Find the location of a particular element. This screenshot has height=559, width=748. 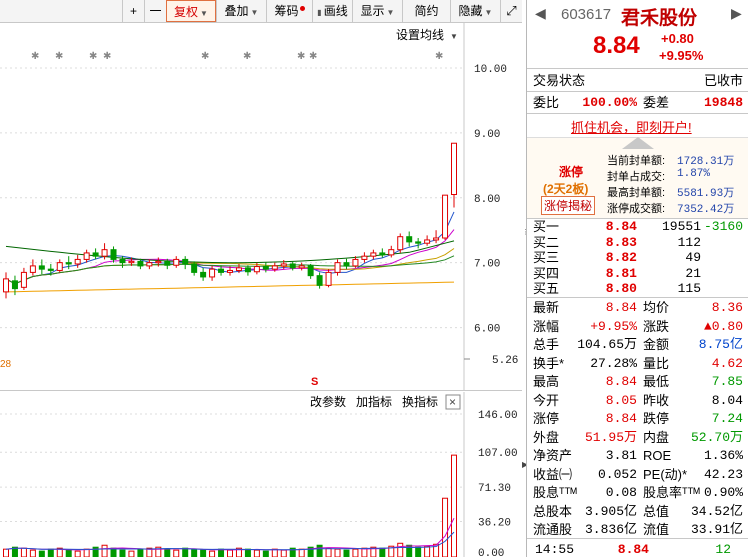

order-ratio-value: 100.00% is located at coordinates (609, 102).